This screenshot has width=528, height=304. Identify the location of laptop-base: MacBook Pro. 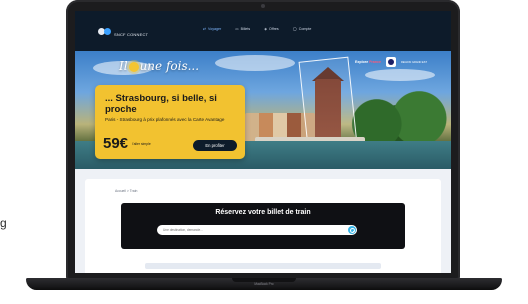
(264, 284).